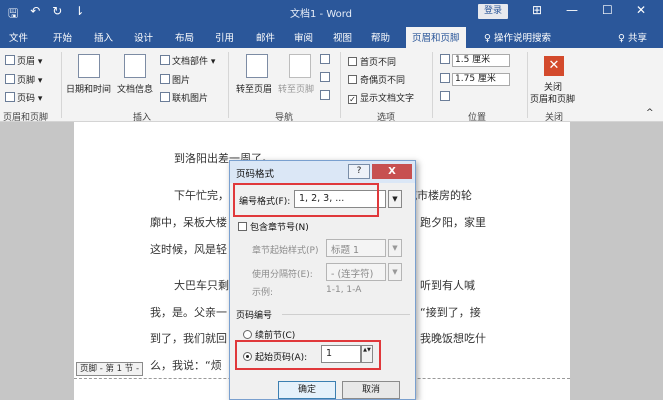  Describe the element at coordinates (380, 37) in the screenshot. I see `tab-help: 帮助` at that location.